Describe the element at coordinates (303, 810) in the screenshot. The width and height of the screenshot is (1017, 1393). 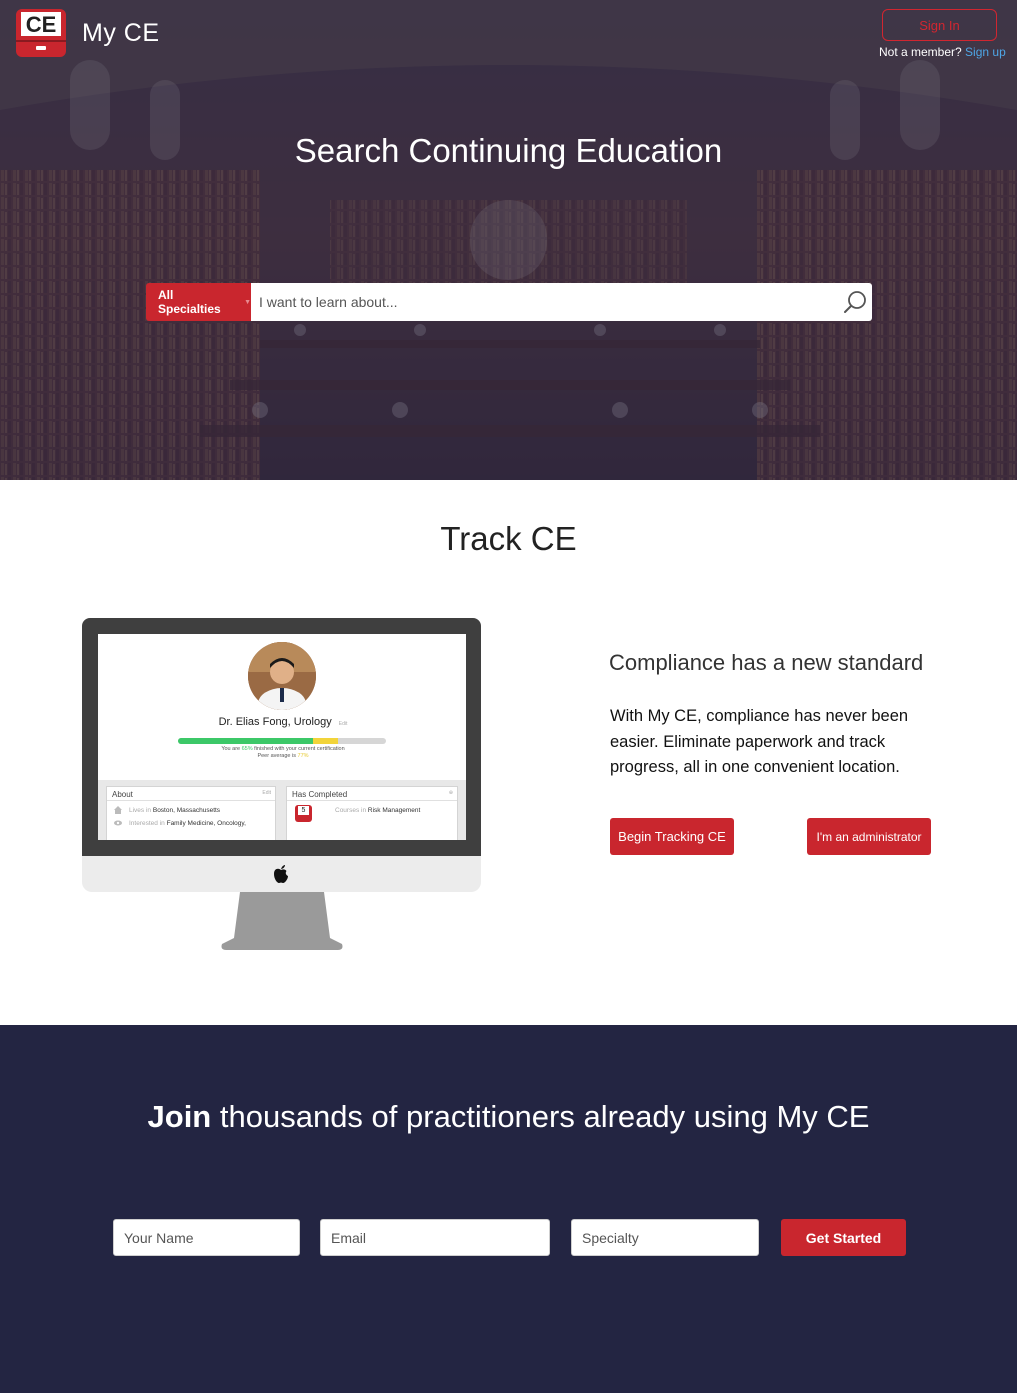
I see `course-count: 5` at that location.